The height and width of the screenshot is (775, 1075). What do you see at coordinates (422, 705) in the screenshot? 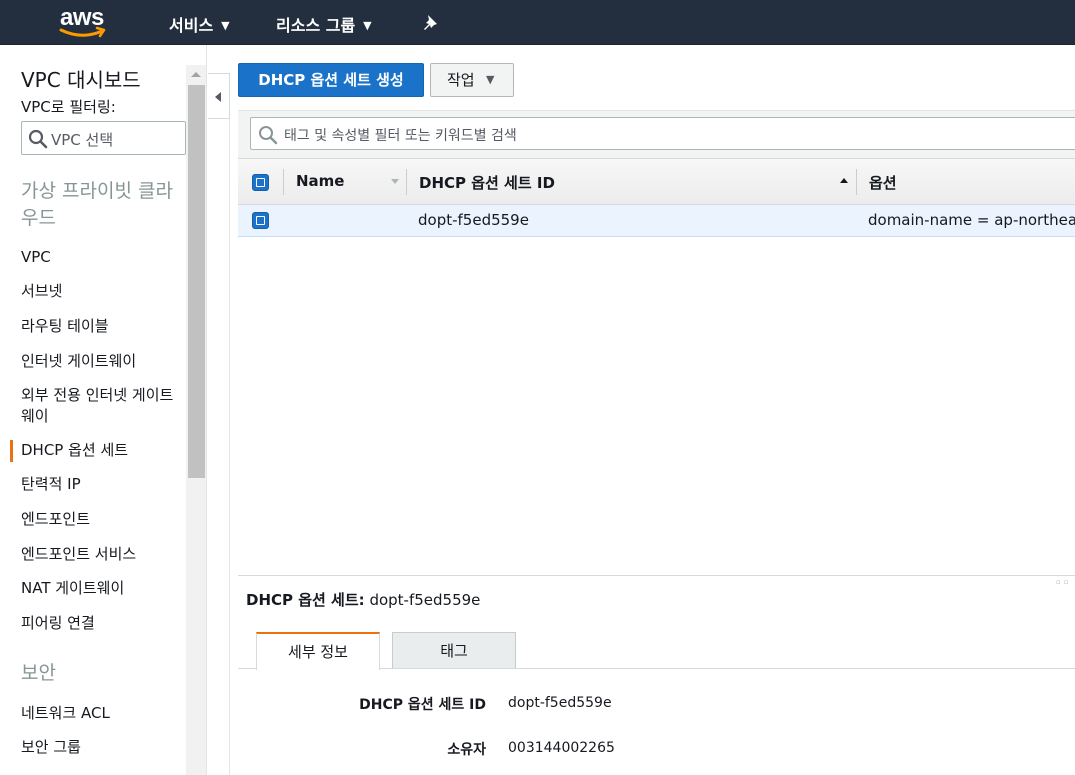
I see `field-label-dhcp-id: DHCP 옵션 세트 ID` at bounding box center [422, 705].